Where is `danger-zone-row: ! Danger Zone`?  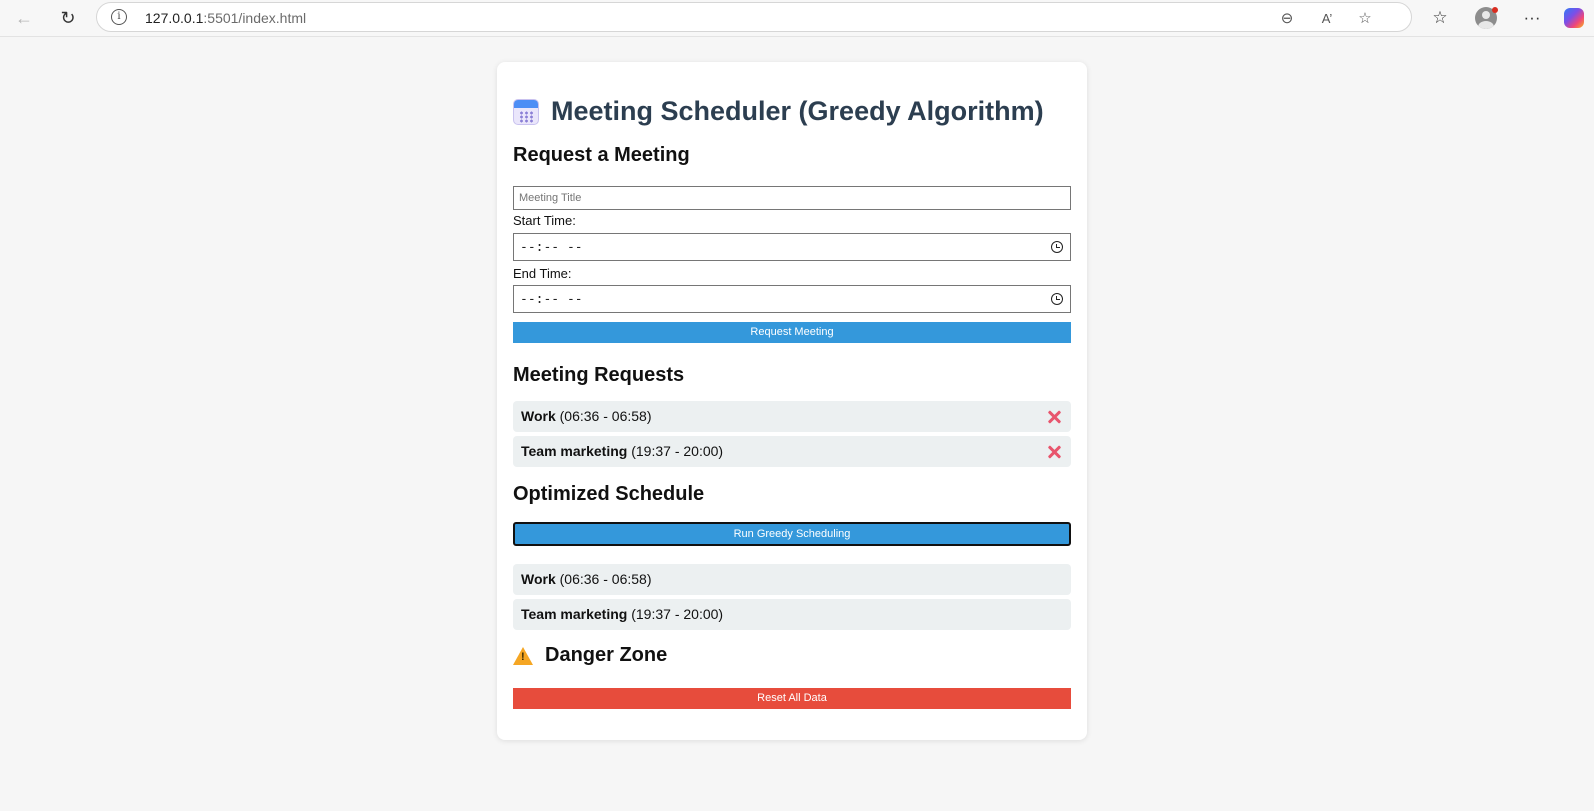 danger-zone-row: ! Danger Zone is located at coordinates (590, 655).